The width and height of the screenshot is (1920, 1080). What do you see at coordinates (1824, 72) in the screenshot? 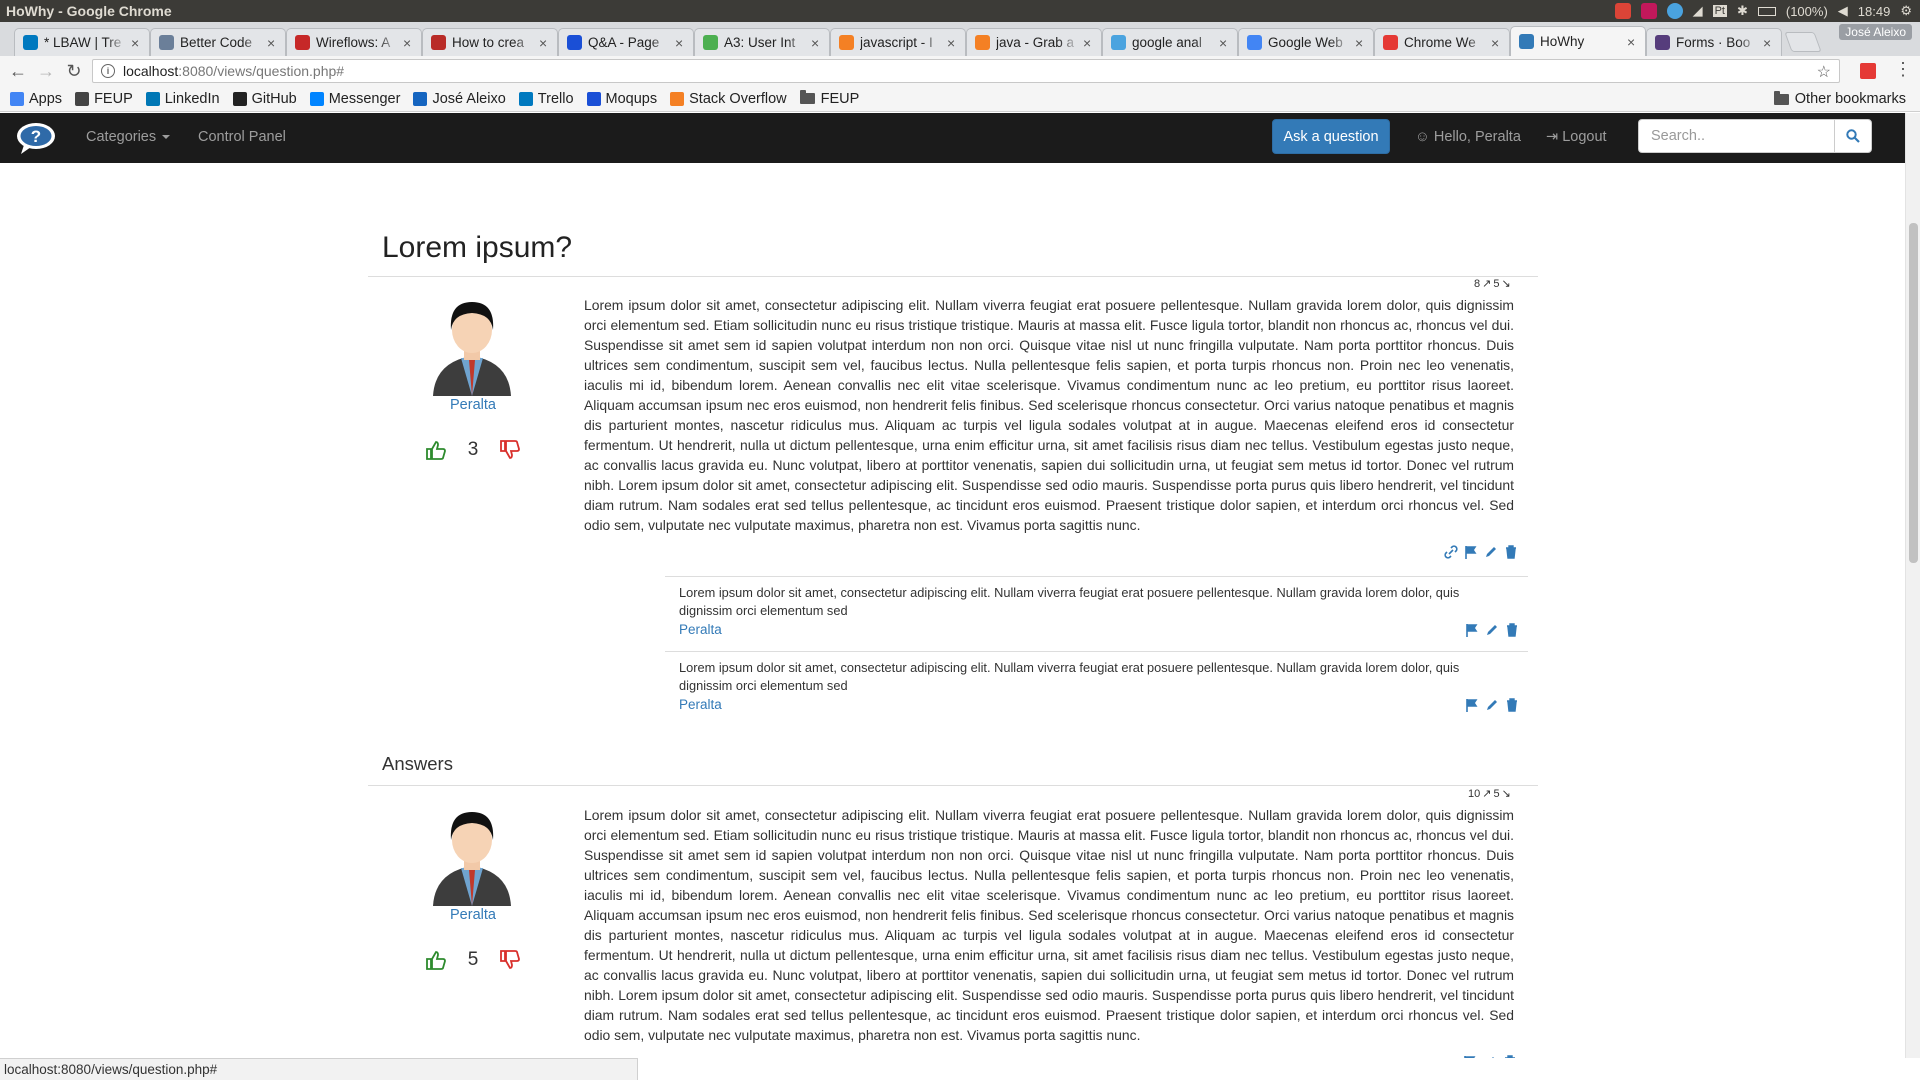
I see `bookmark-star-icon: ☆` at bounding box center [1824, 72].